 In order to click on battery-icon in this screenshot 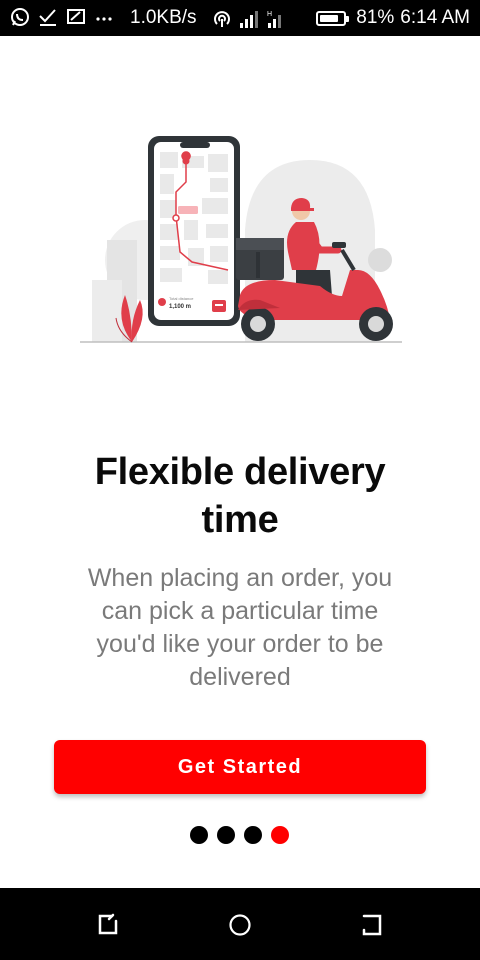, I will do `click(333, 18)`.